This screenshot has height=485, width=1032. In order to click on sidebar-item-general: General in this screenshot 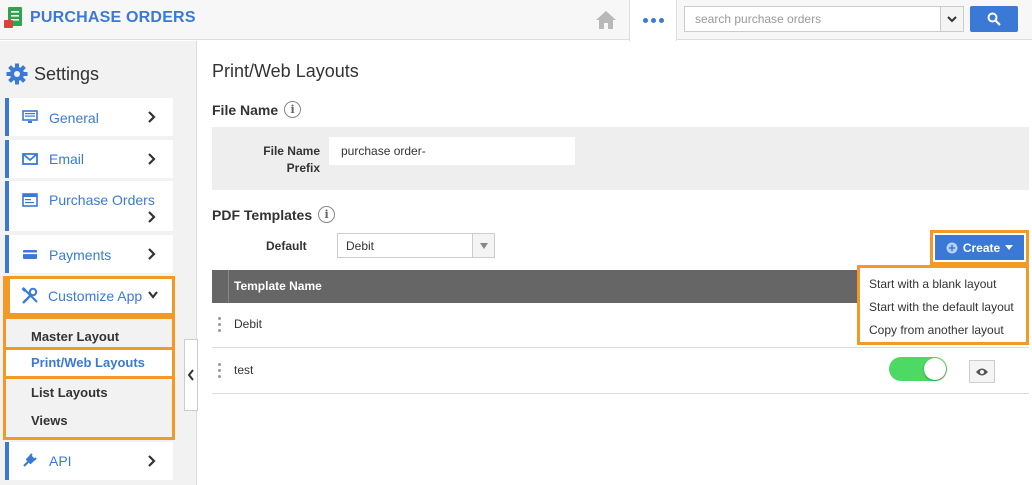, I will do `click(89, 117)`.